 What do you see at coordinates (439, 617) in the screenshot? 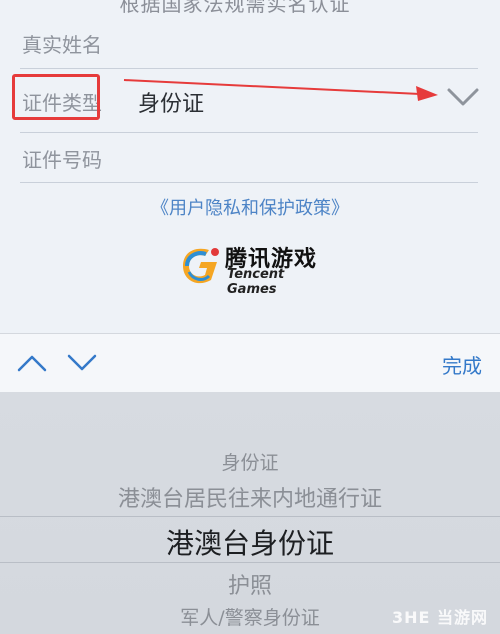
I see `site-watermark: 3HE 当游网` at bounding box center [439, 617].